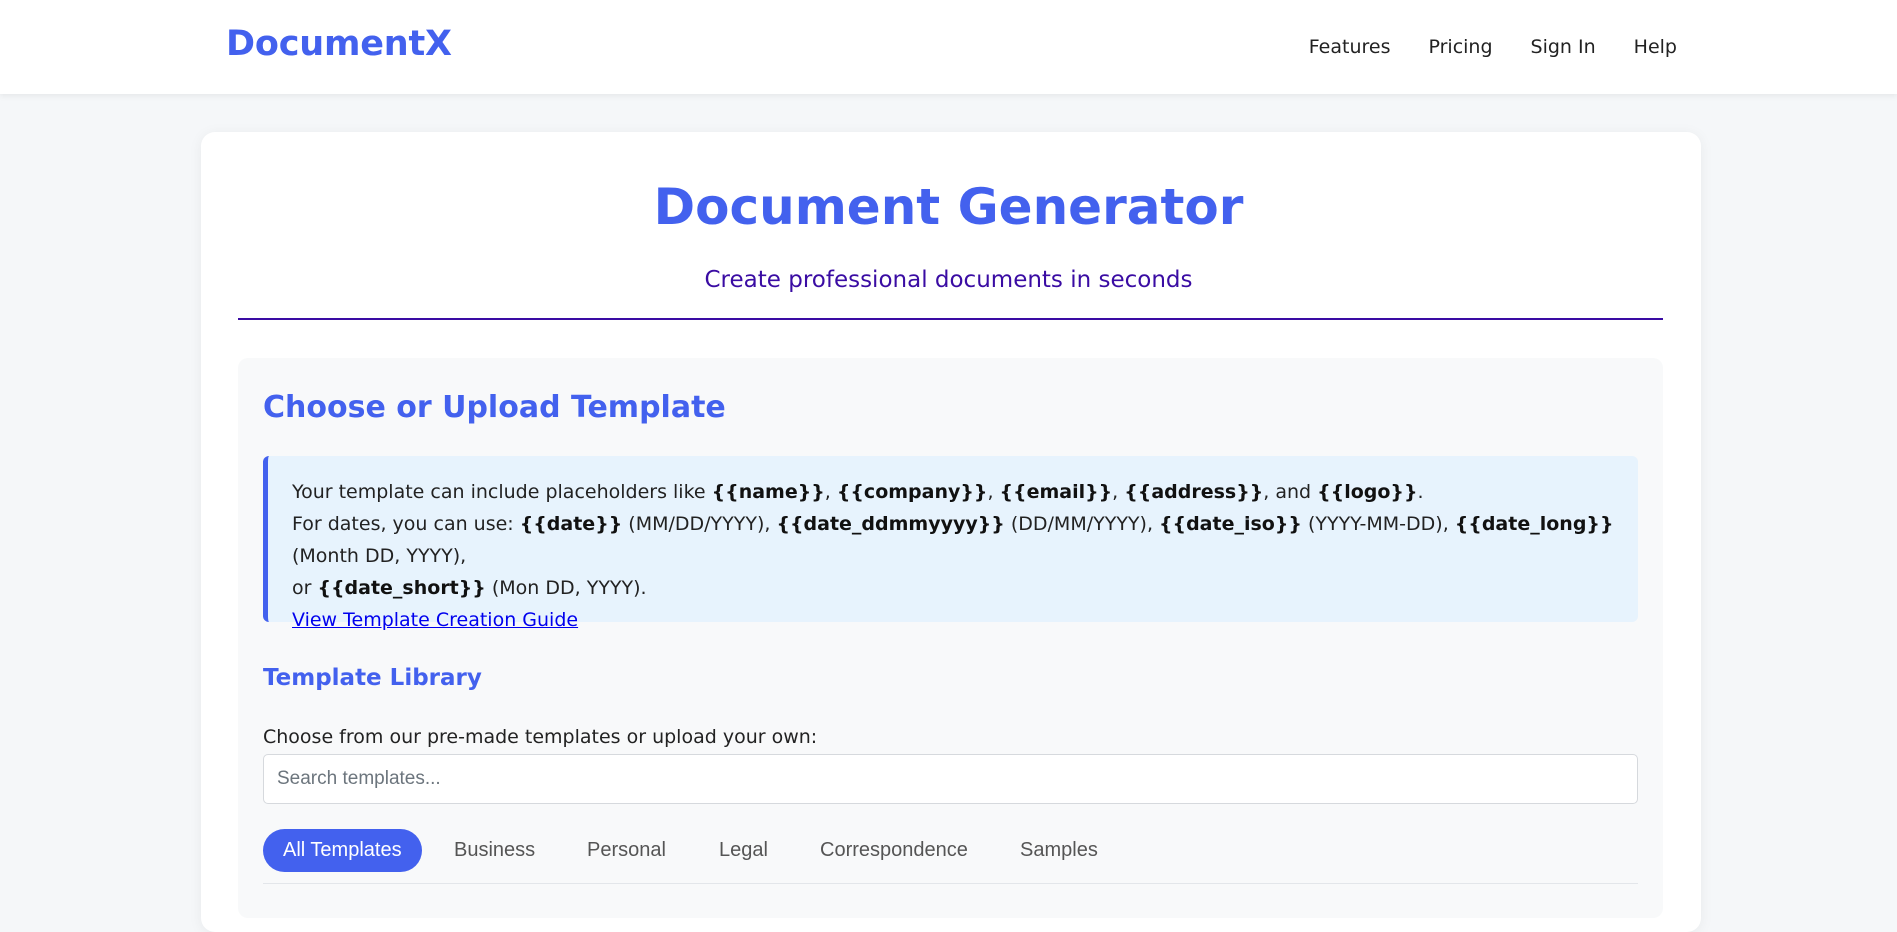 Image resolution: width=1897 pixels, height=932 pixels. I want to click on tab-correspondence: Correspondence, so click(894, 850).